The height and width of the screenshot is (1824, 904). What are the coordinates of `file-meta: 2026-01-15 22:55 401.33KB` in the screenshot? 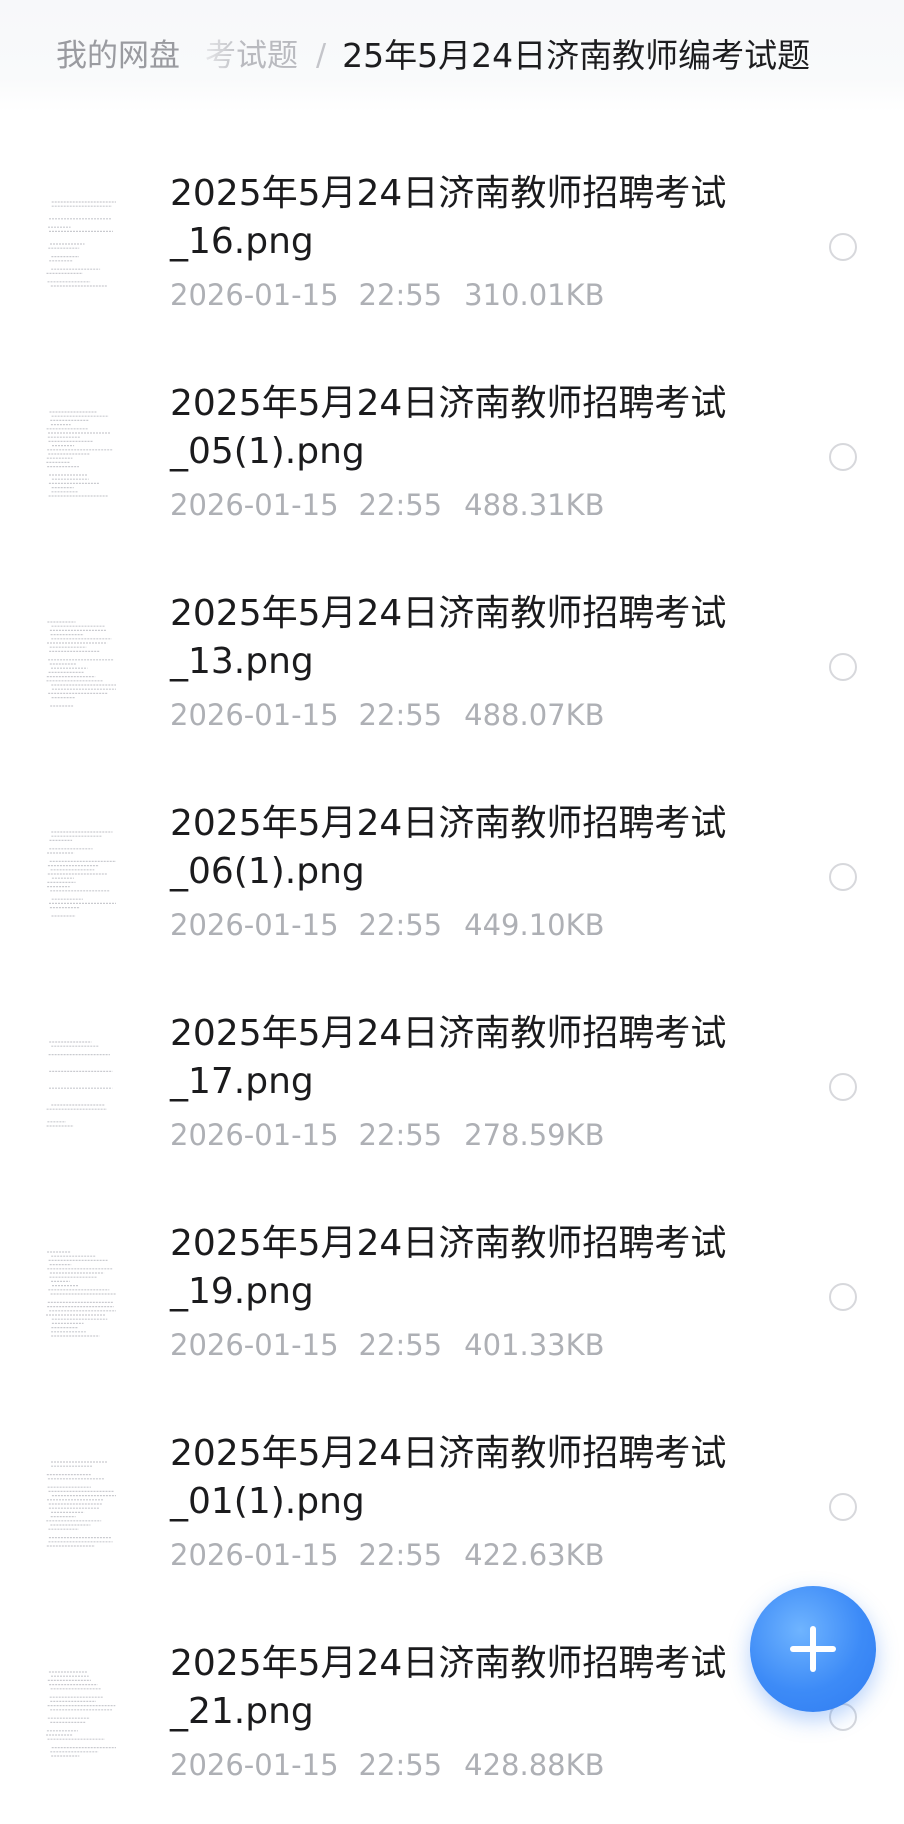 It's located at (387, 1345).